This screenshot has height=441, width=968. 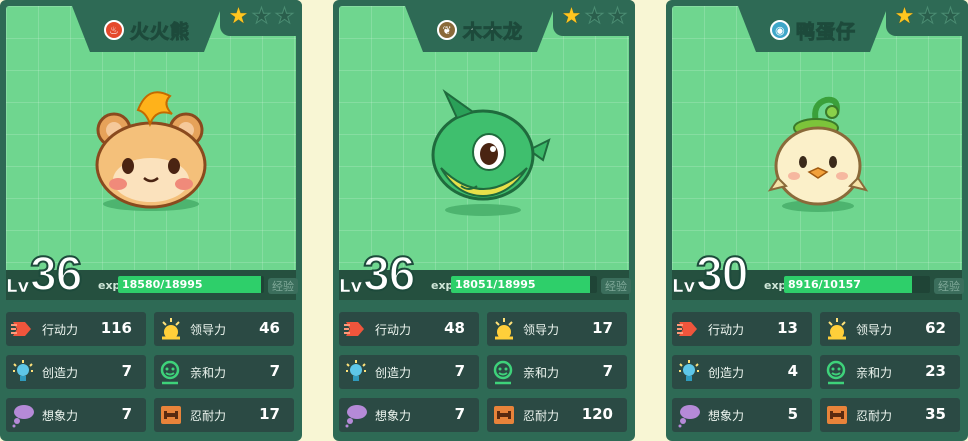 What do you see at coordinates (113, 30) in the screenshot?
I see `fire-element-icon: ♨` at bounding box center [113, 30].